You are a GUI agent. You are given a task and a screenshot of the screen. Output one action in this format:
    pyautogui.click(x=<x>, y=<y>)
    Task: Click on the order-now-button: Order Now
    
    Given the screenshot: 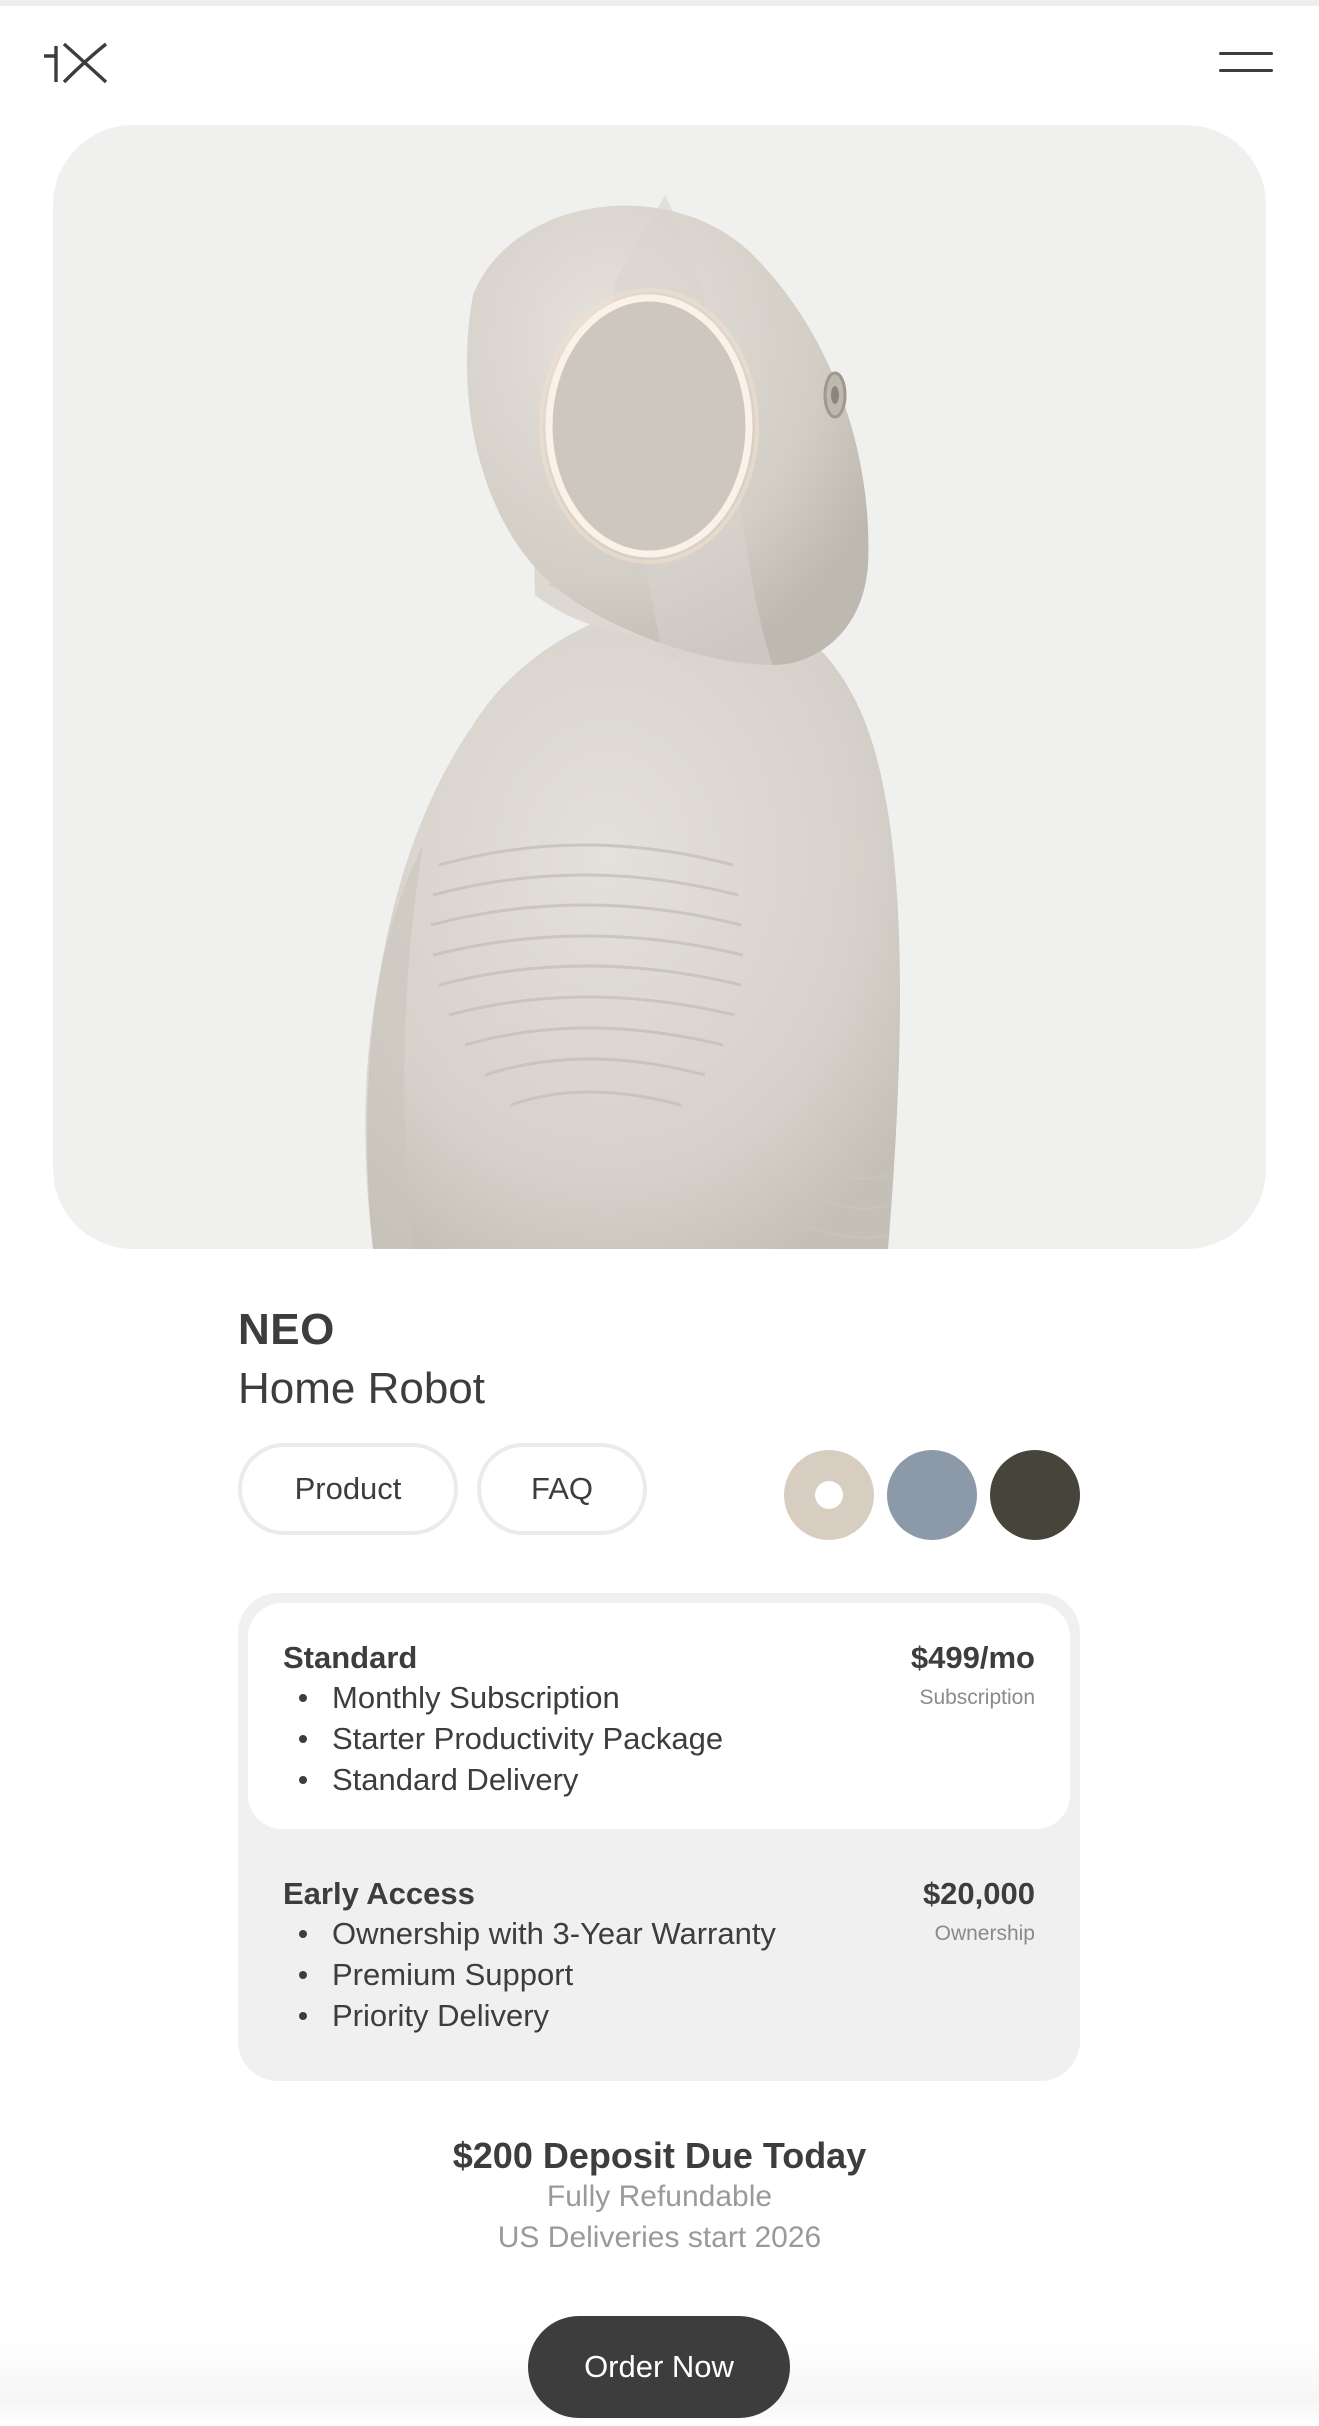 What is the action you would take?
    pyautogui.click(x=659, y=2367)
    